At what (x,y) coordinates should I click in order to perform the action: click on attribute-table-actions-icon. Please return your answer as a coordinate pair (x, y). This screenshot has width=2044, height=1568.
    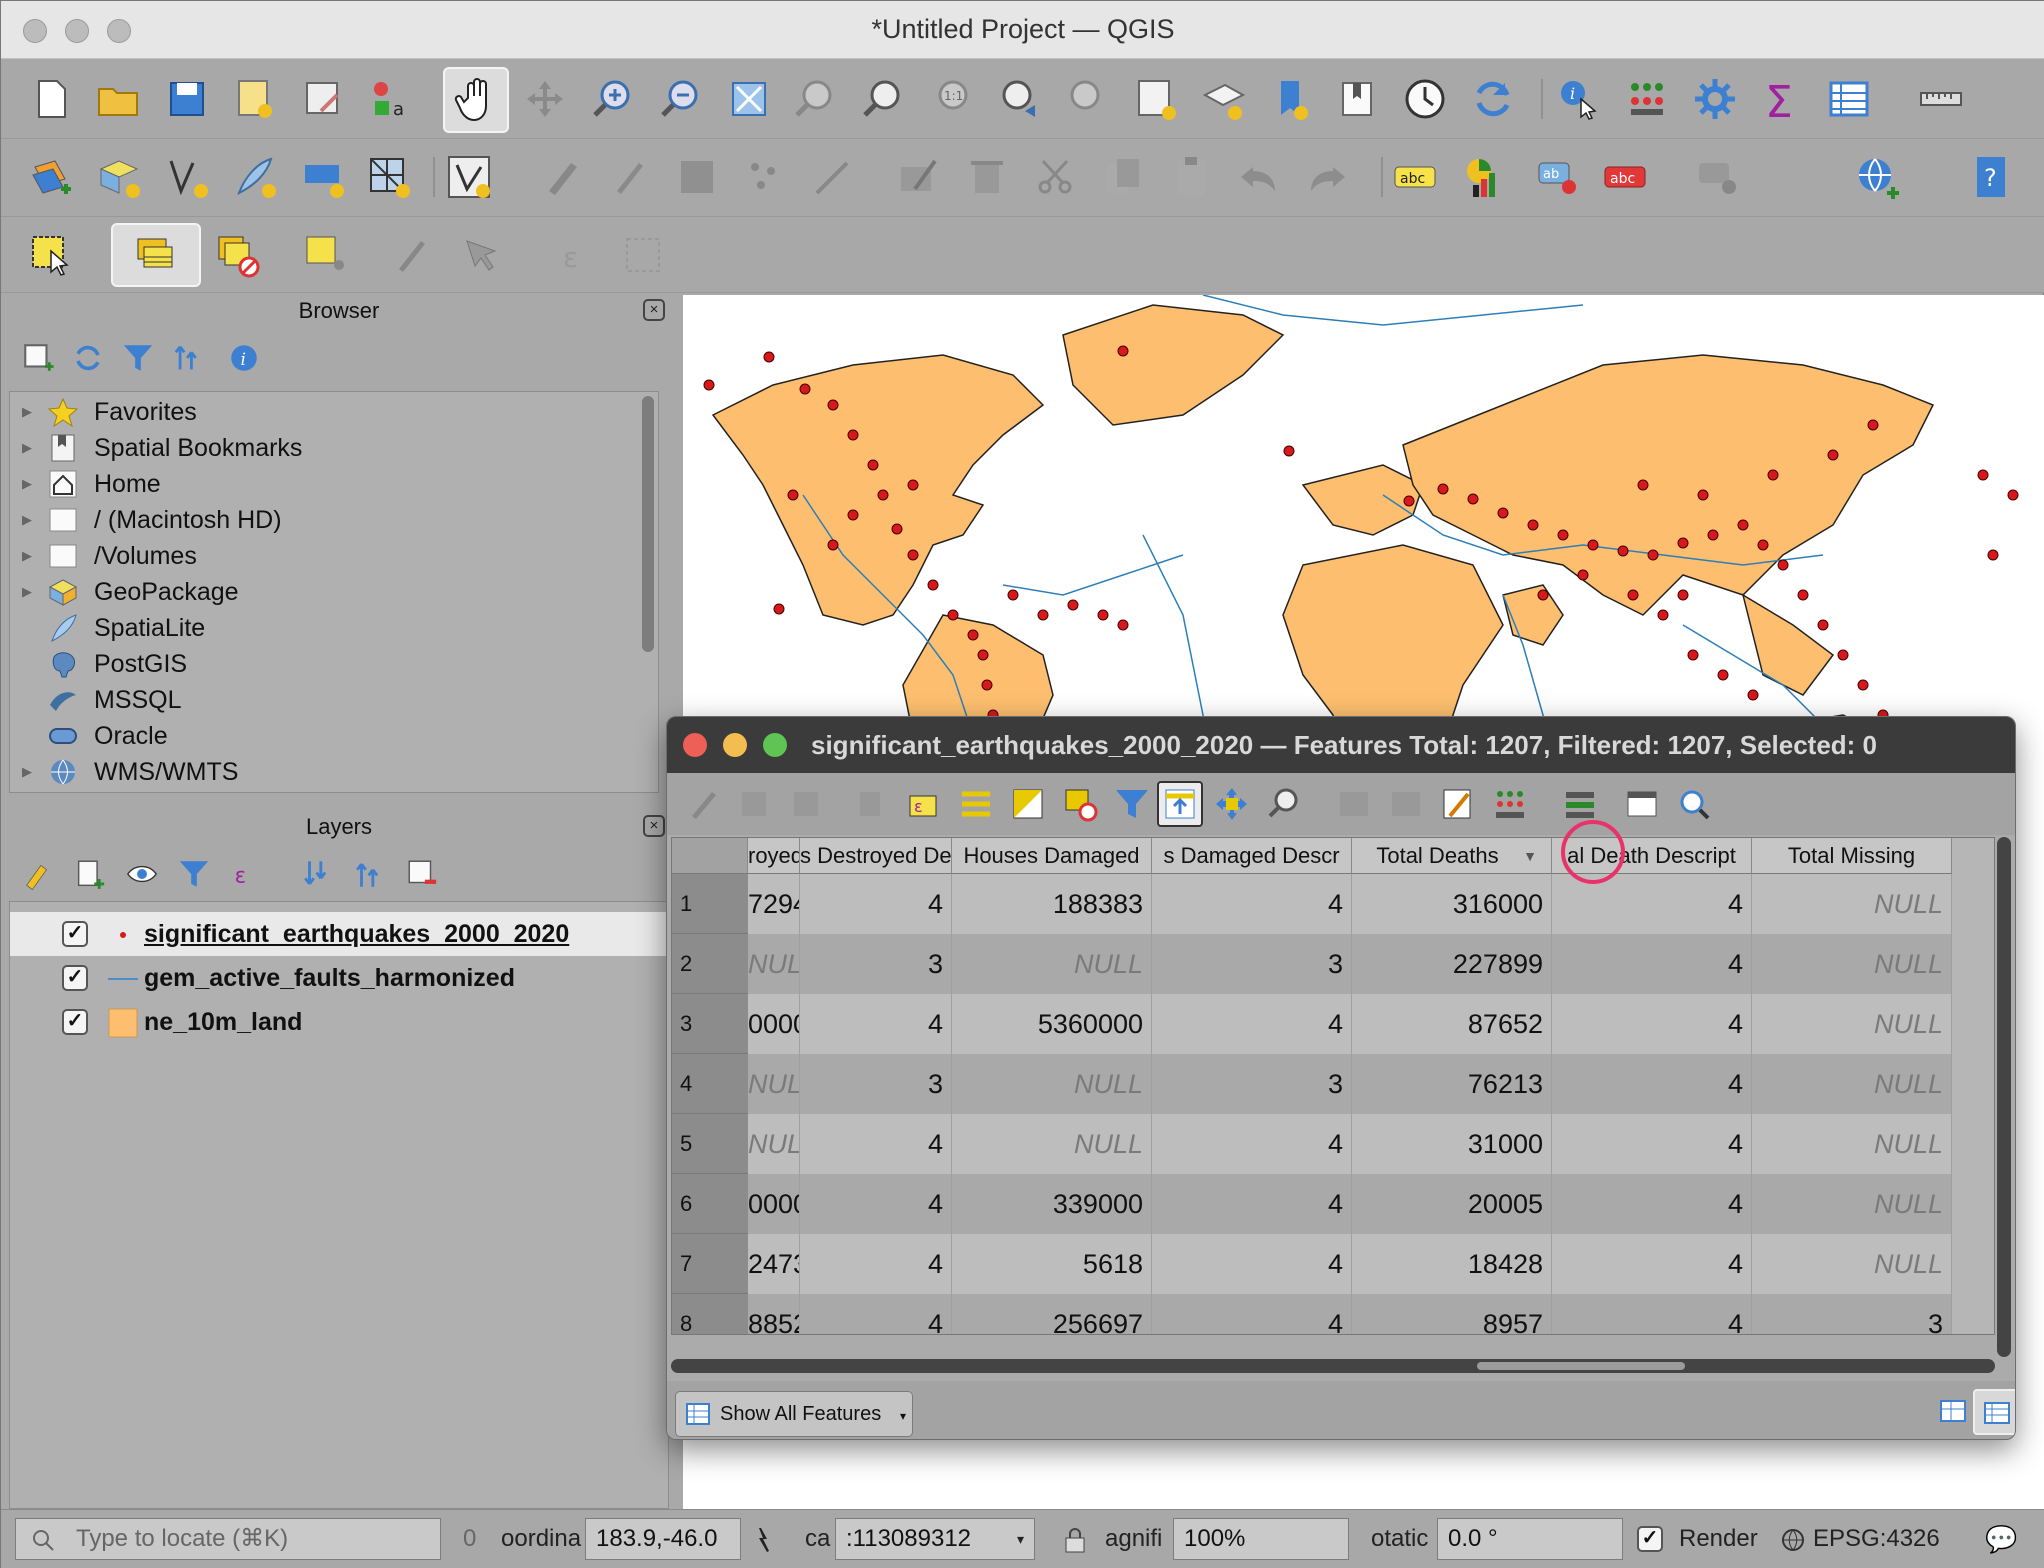
    Looking at the image, I should click on (1647, 99).